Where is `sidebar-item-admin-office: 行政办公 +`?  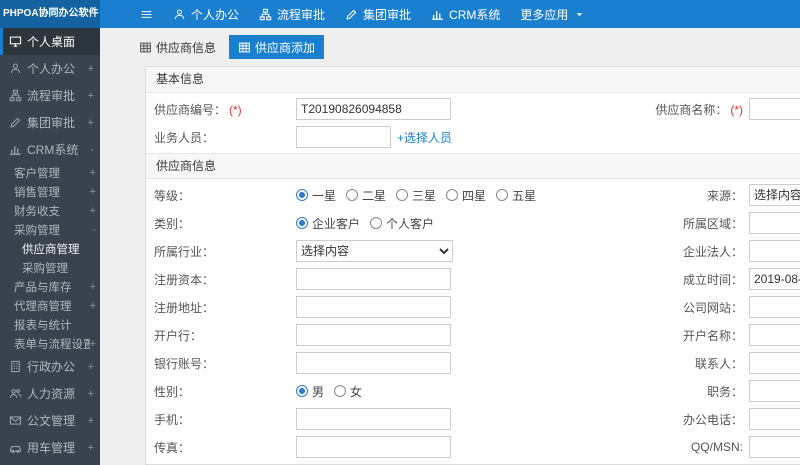 sidebar-item-admin-office: 行政办公 + is located at coordinates (50, 366).